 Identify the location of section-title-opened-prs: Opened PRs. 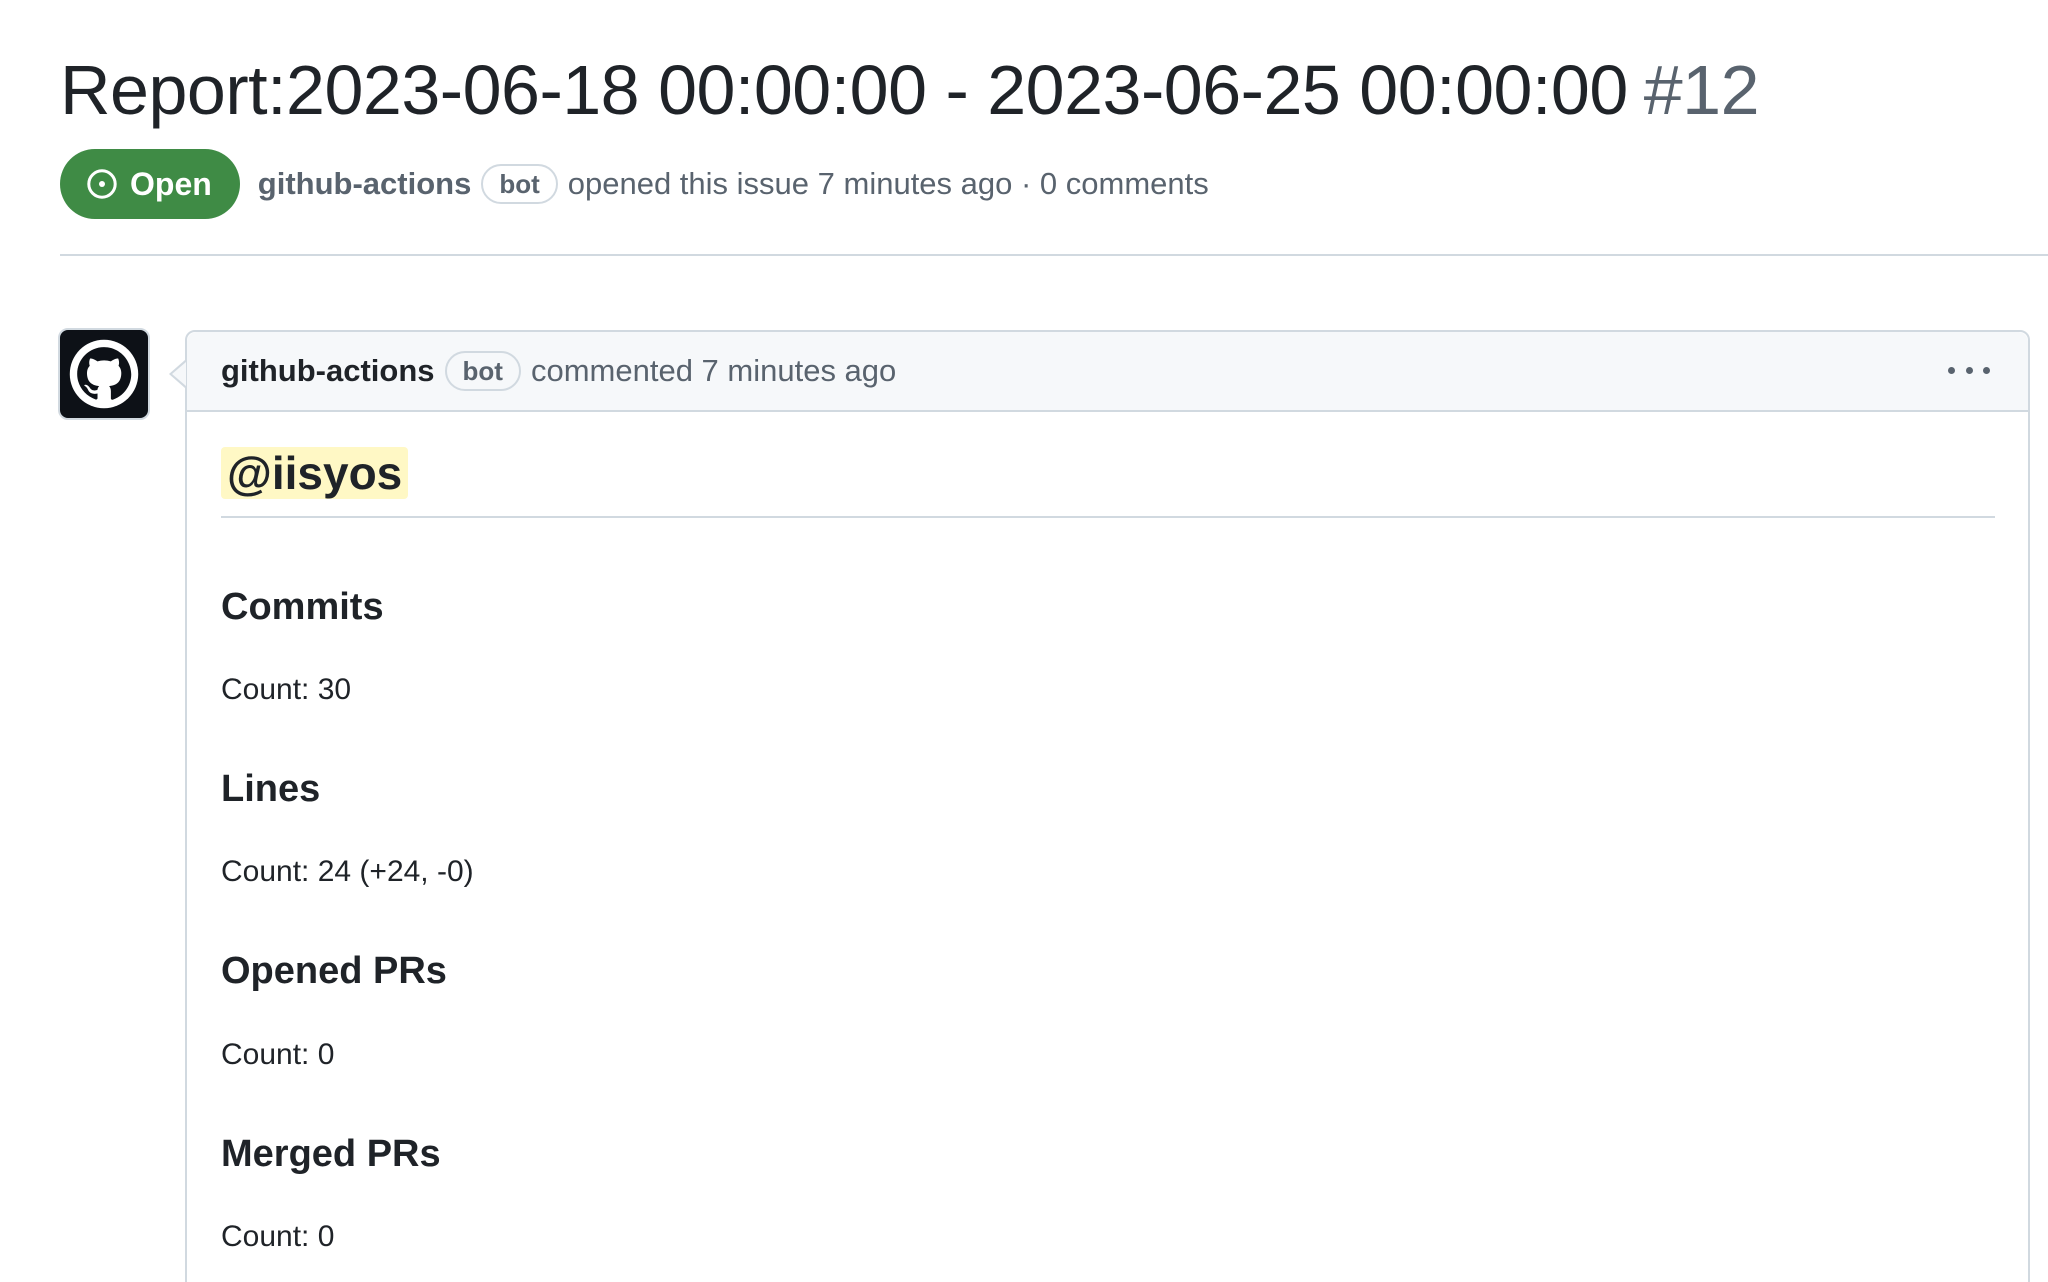
(334, 971).